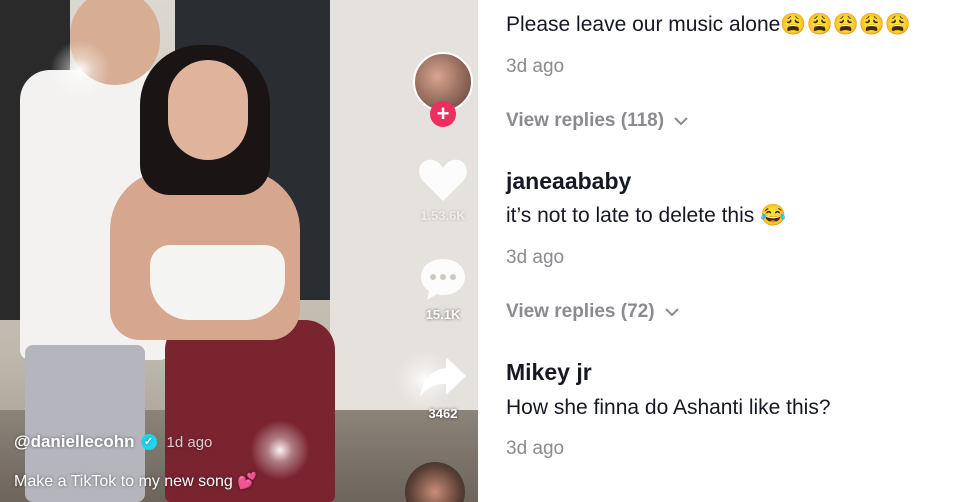 The image size is (960, 502). I want to click on view-replies-button: View replies (118), so click(597, 121).